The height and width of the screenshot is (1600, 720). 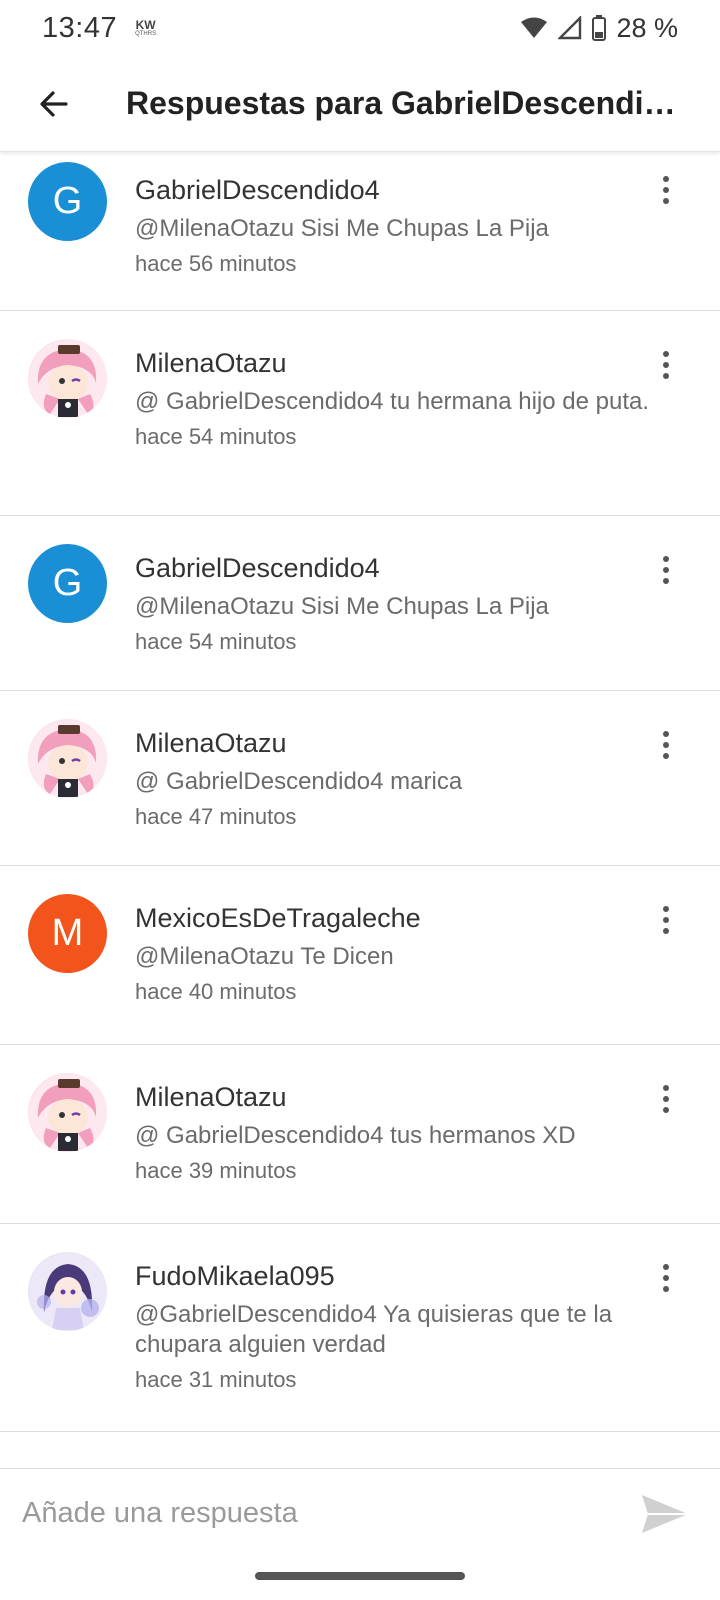 What do you see at coordinates (317, 1513) in the screenshot?
I see `reply-input` at bounding box center [317, 1513].